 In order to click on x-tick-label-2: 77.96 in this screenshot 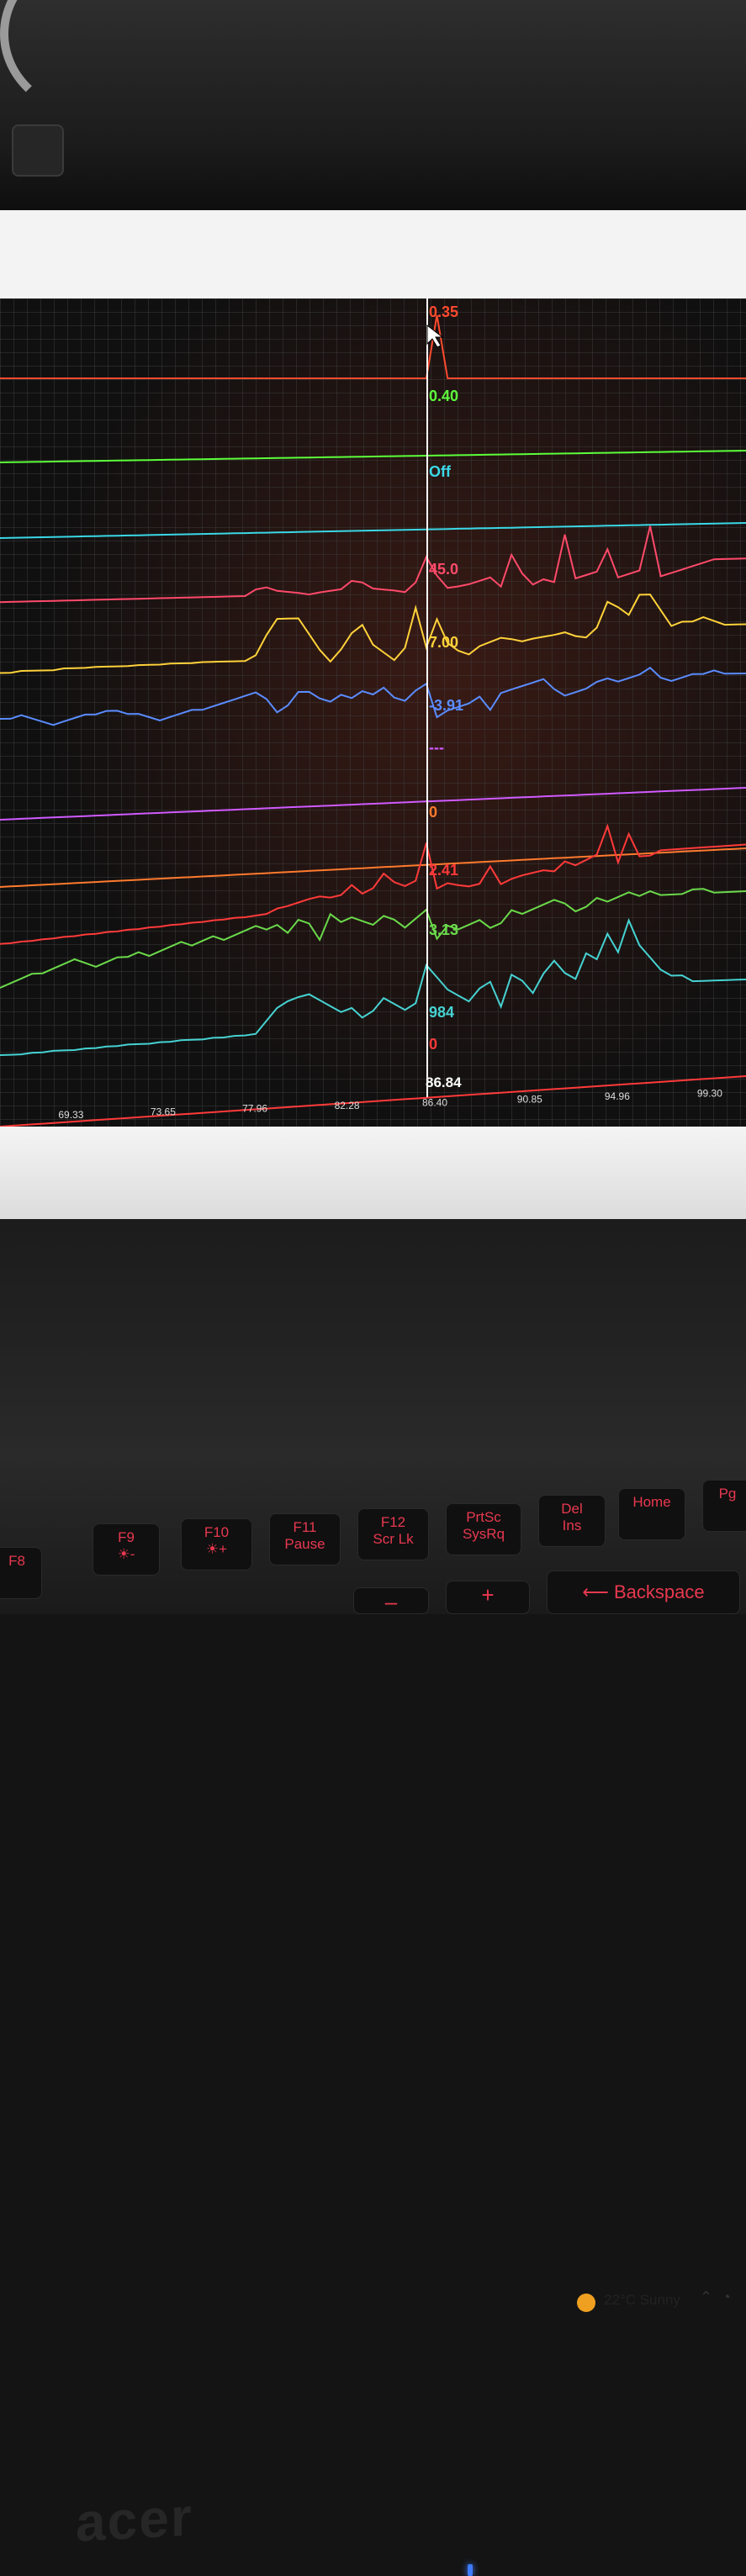, I will do `click(255, 1109)`.